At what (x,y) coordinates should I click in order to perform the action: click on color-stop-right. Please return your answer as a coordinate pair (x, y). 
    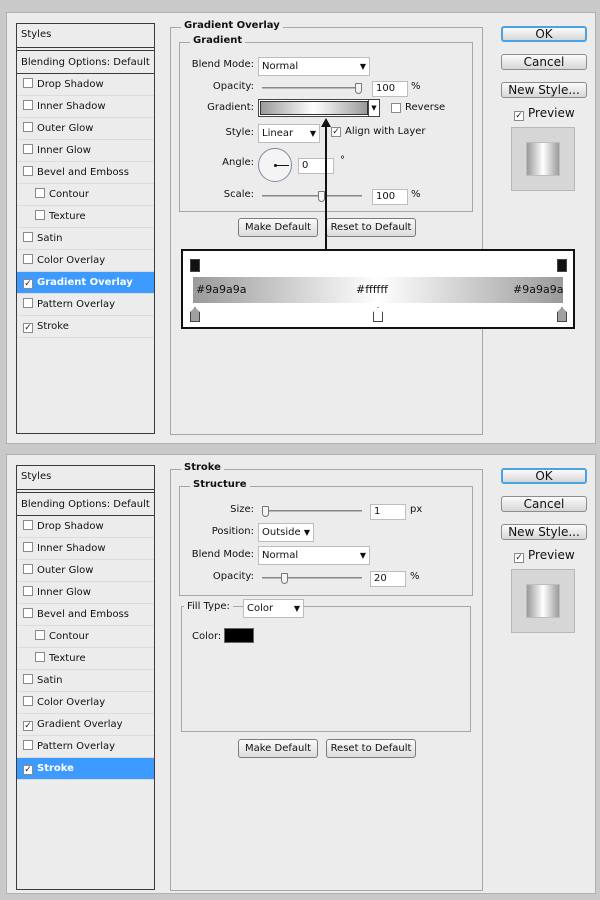
    Looking at the image, I should click on (562, 314).